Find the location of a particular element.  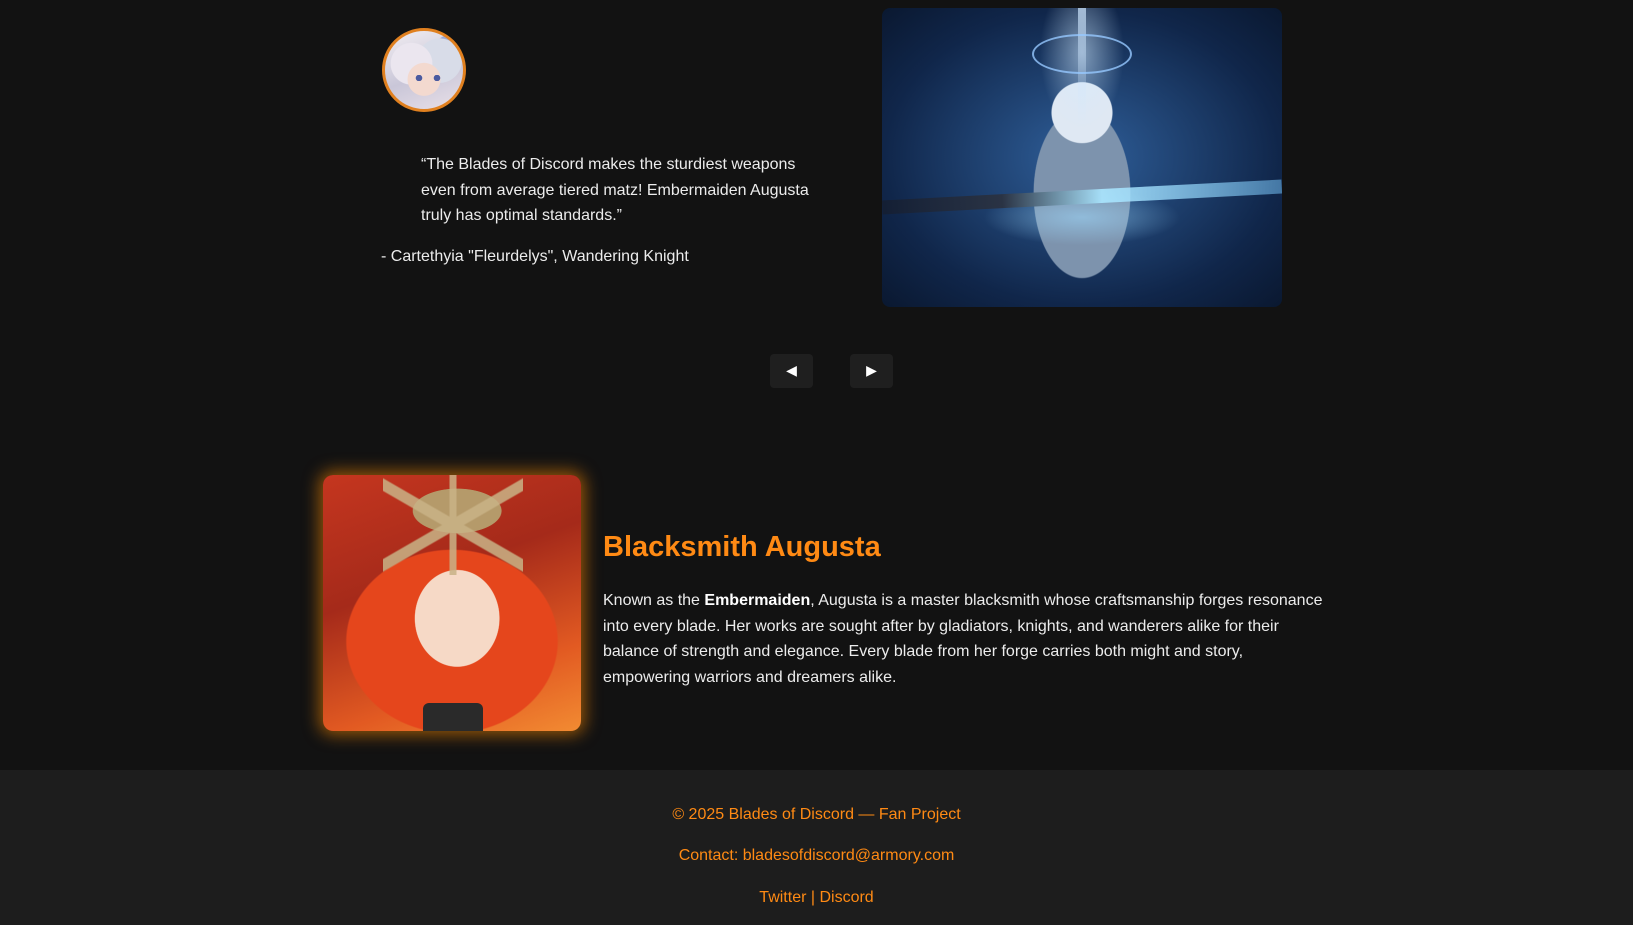

halo is located at coordinates (1082, 54).